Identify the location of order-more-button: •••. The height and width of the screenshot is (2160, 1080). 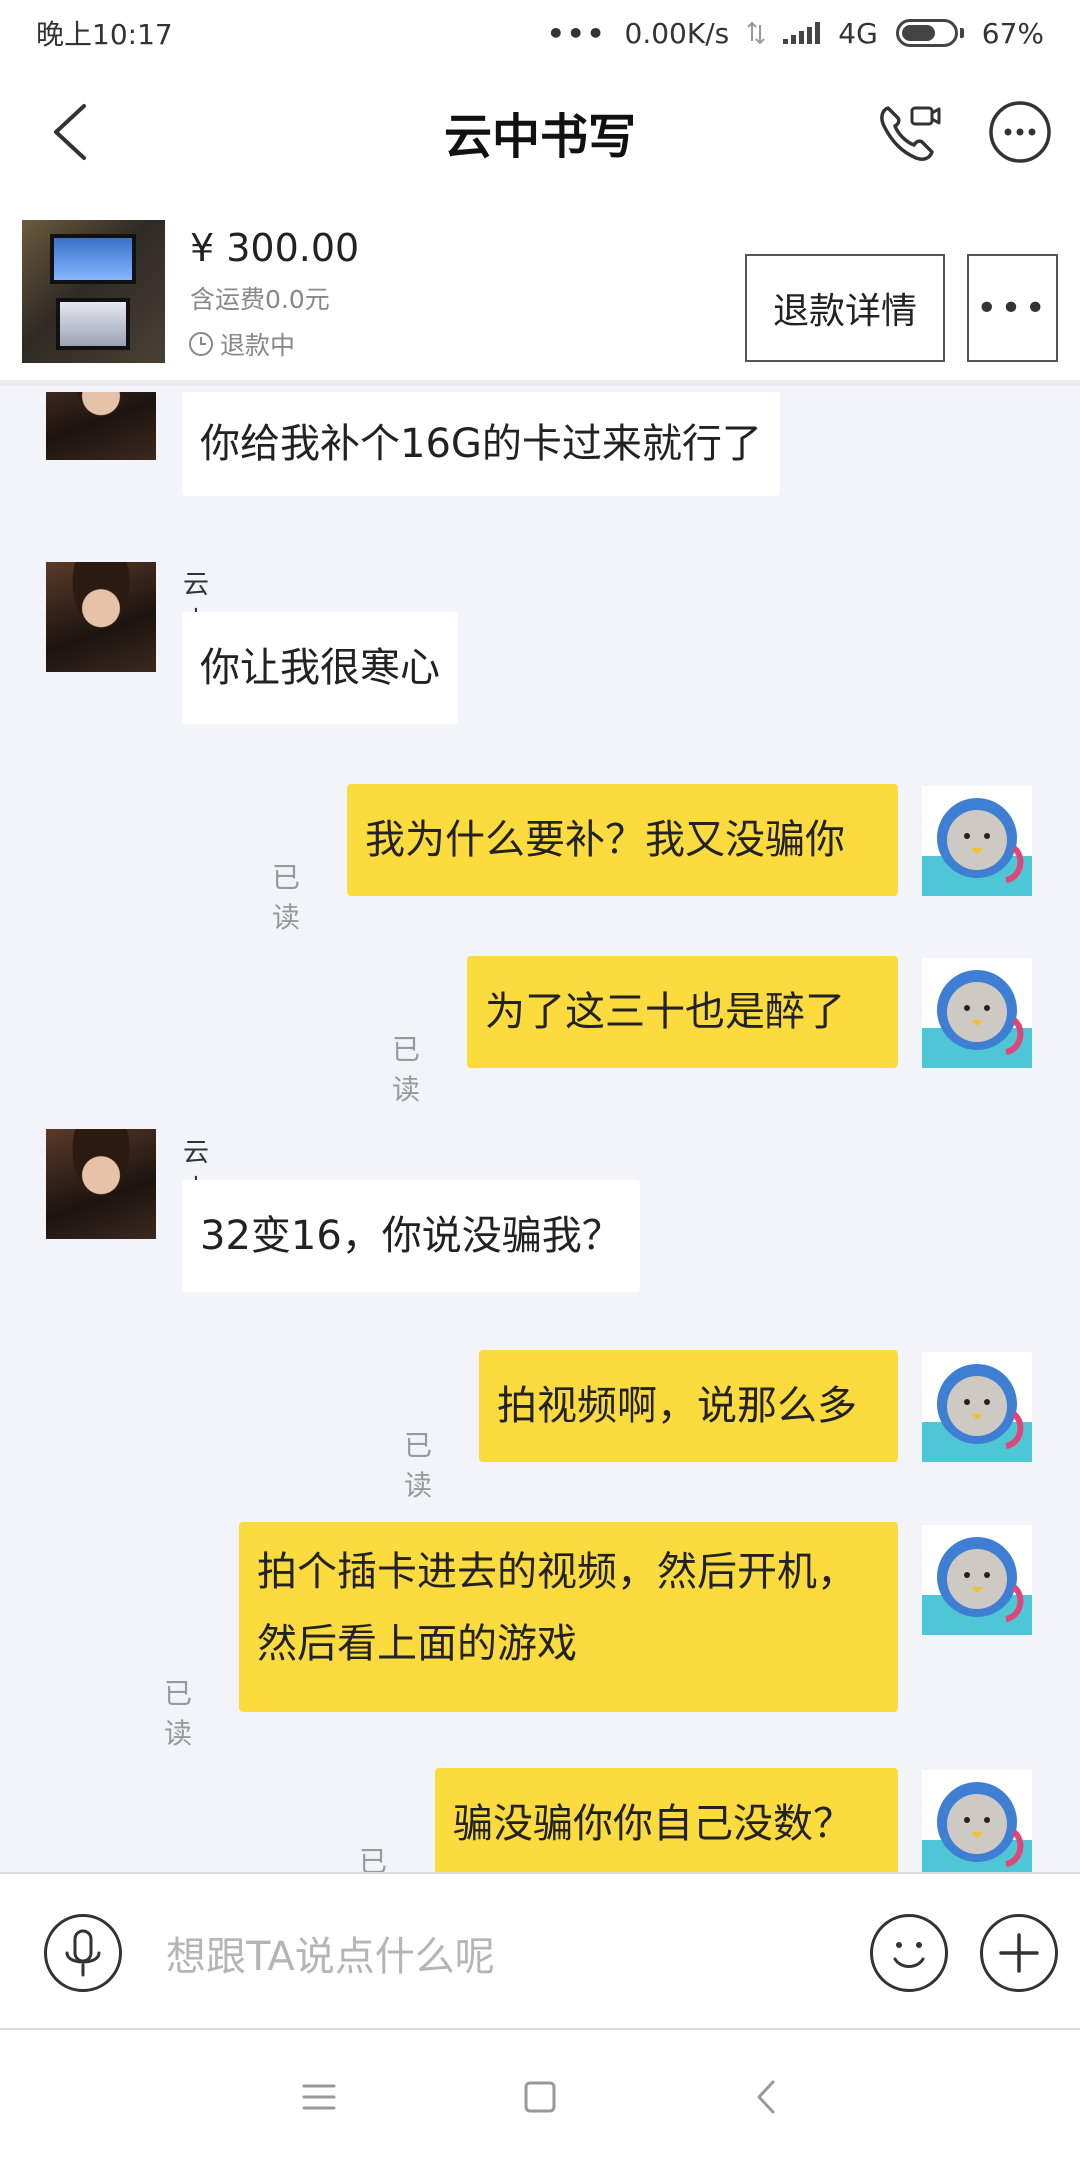
(1012, 308).